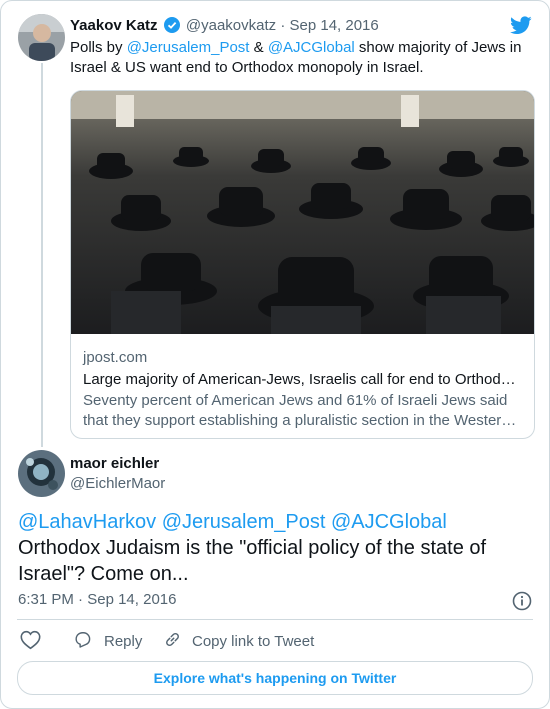 Image resolution: width=550 pixels, height=709 pixels. What do you see at coordinates (171, 28) in the screenshot?
I see `verified-icon` at bounding box center [171, 28].